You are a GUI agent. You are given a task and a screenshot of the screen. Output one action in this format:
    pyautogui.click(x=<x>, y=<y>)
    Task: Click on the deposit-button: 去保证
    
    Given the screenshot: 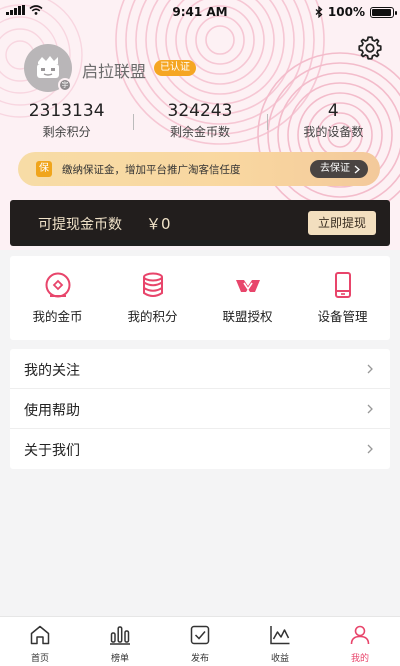 What is the action you would take?
    pyautogui.click(x=339, y=169)
    